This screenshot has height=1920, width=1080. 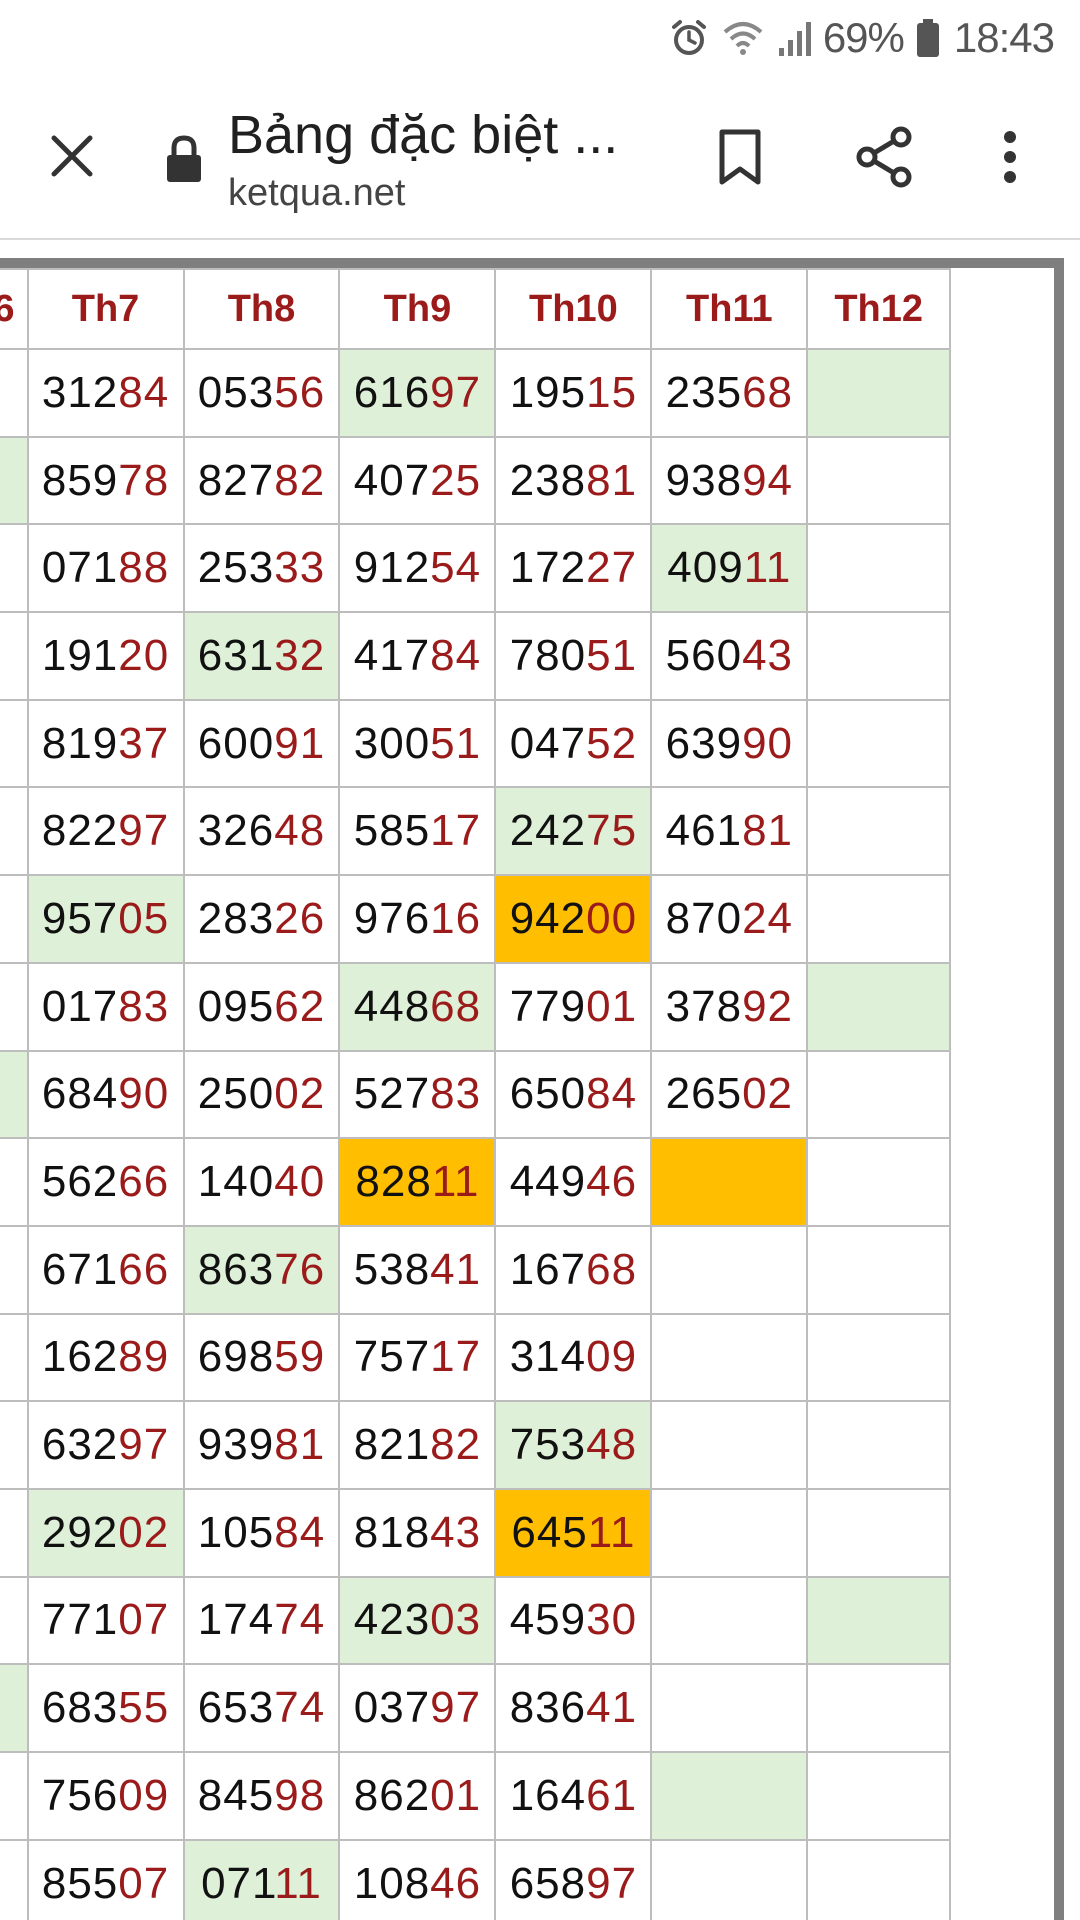 I want to click on number-head: 870, so click(x=704, y=918).